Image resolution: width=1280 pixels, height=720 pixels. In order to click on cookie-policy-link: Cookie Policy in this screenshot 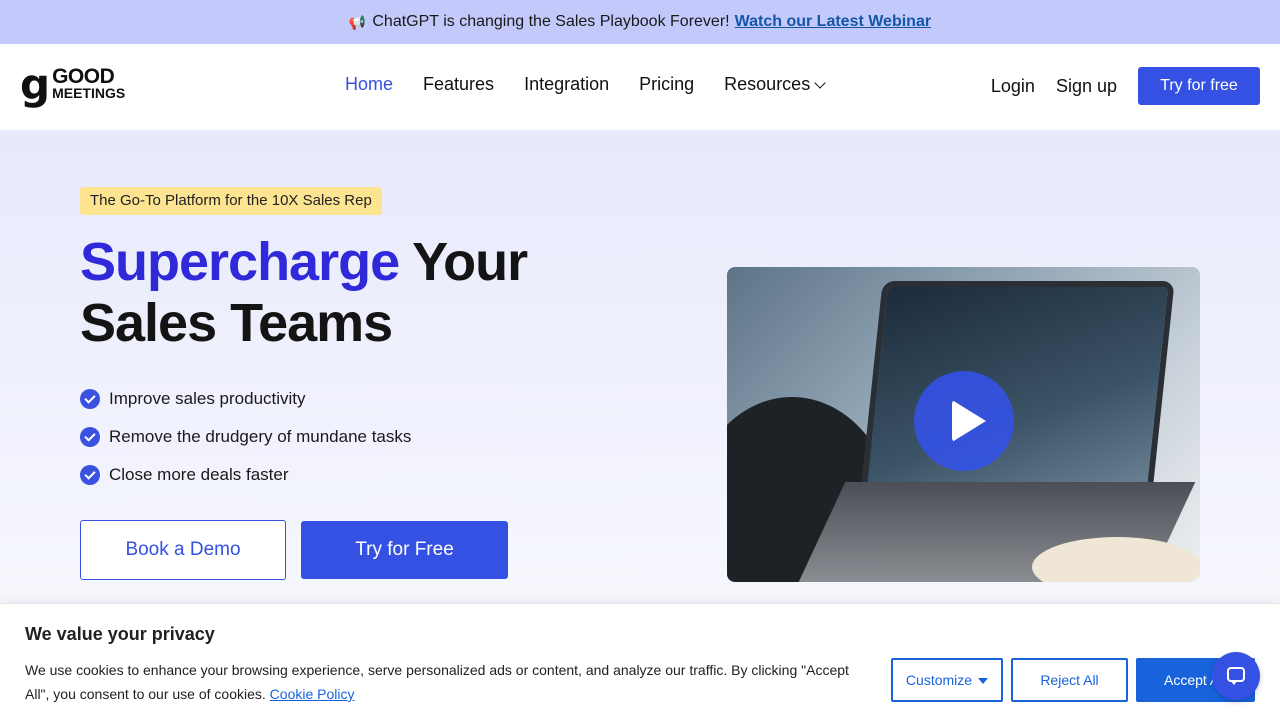, I will do `click(312, 694)`.